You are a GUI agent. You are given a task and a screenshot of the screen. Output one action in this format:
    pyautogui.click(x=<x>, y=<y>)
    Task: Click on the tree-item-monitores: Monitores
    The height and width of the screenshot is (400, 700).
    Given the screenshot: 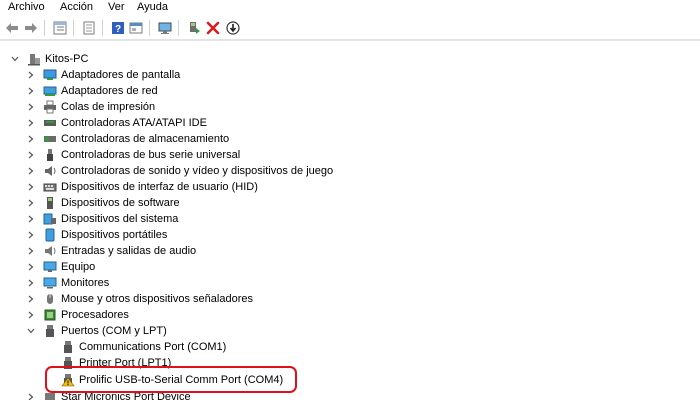 What is the action you would take?
    pyautogui.click(x=350, y=283)
    